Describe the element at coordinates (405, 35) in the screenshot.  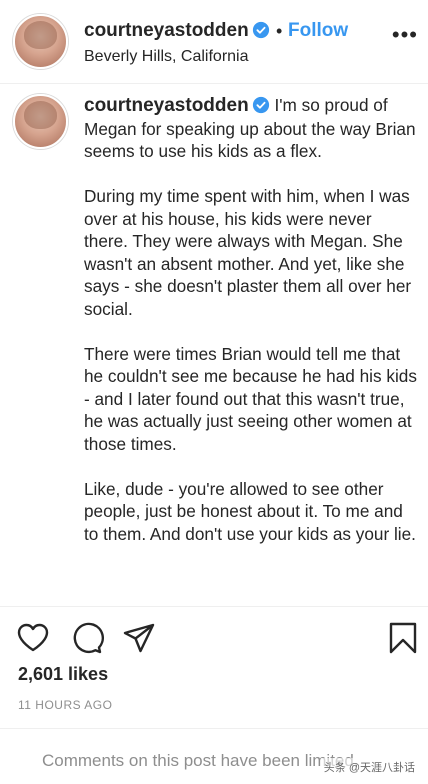
I see `more-options-icon: •••` at that location.